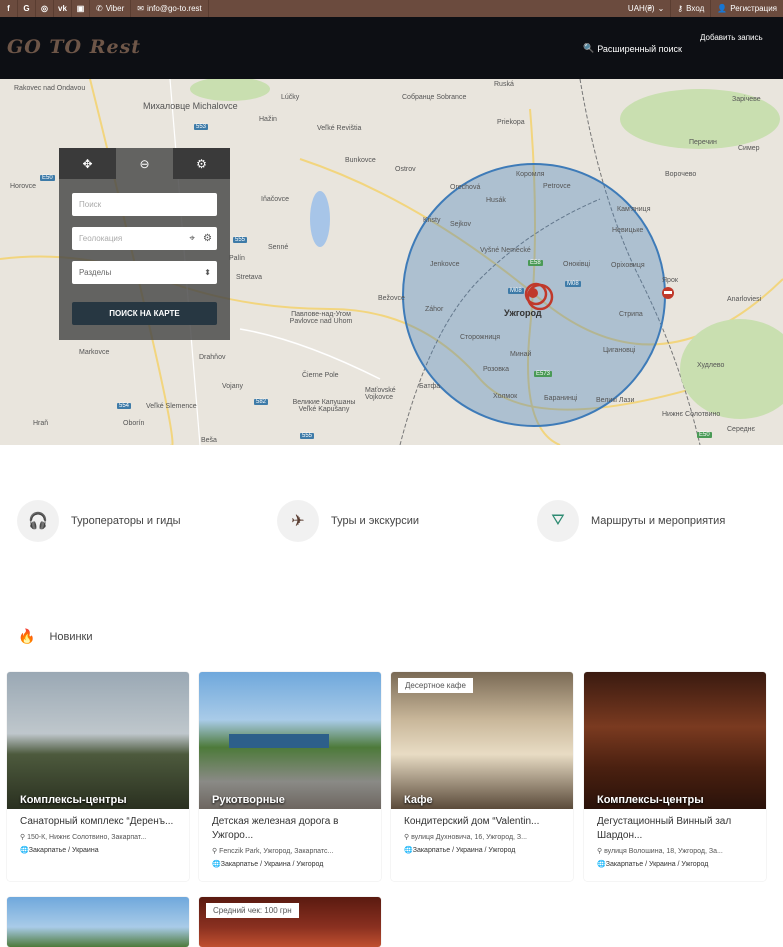  What do you see at coordinates (38, 521) in the screenshot?
I see `headphones-icon: 🎧` at bounding box center [38, 521].